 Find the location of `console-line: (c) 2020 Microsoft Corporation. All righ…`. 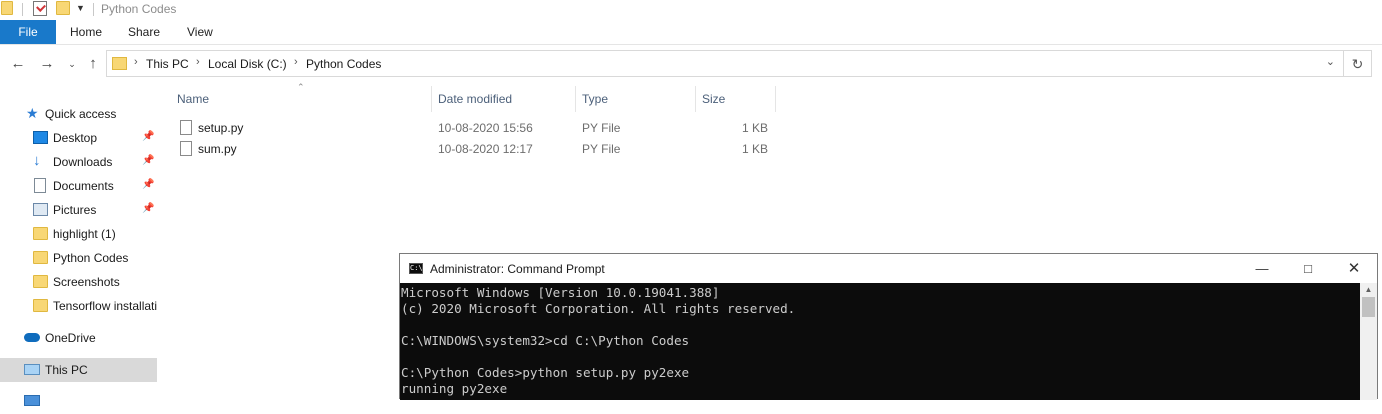

console-line: (c) 2020 Microsoft Corporation. All righ… is located at coordinates (598, 308).